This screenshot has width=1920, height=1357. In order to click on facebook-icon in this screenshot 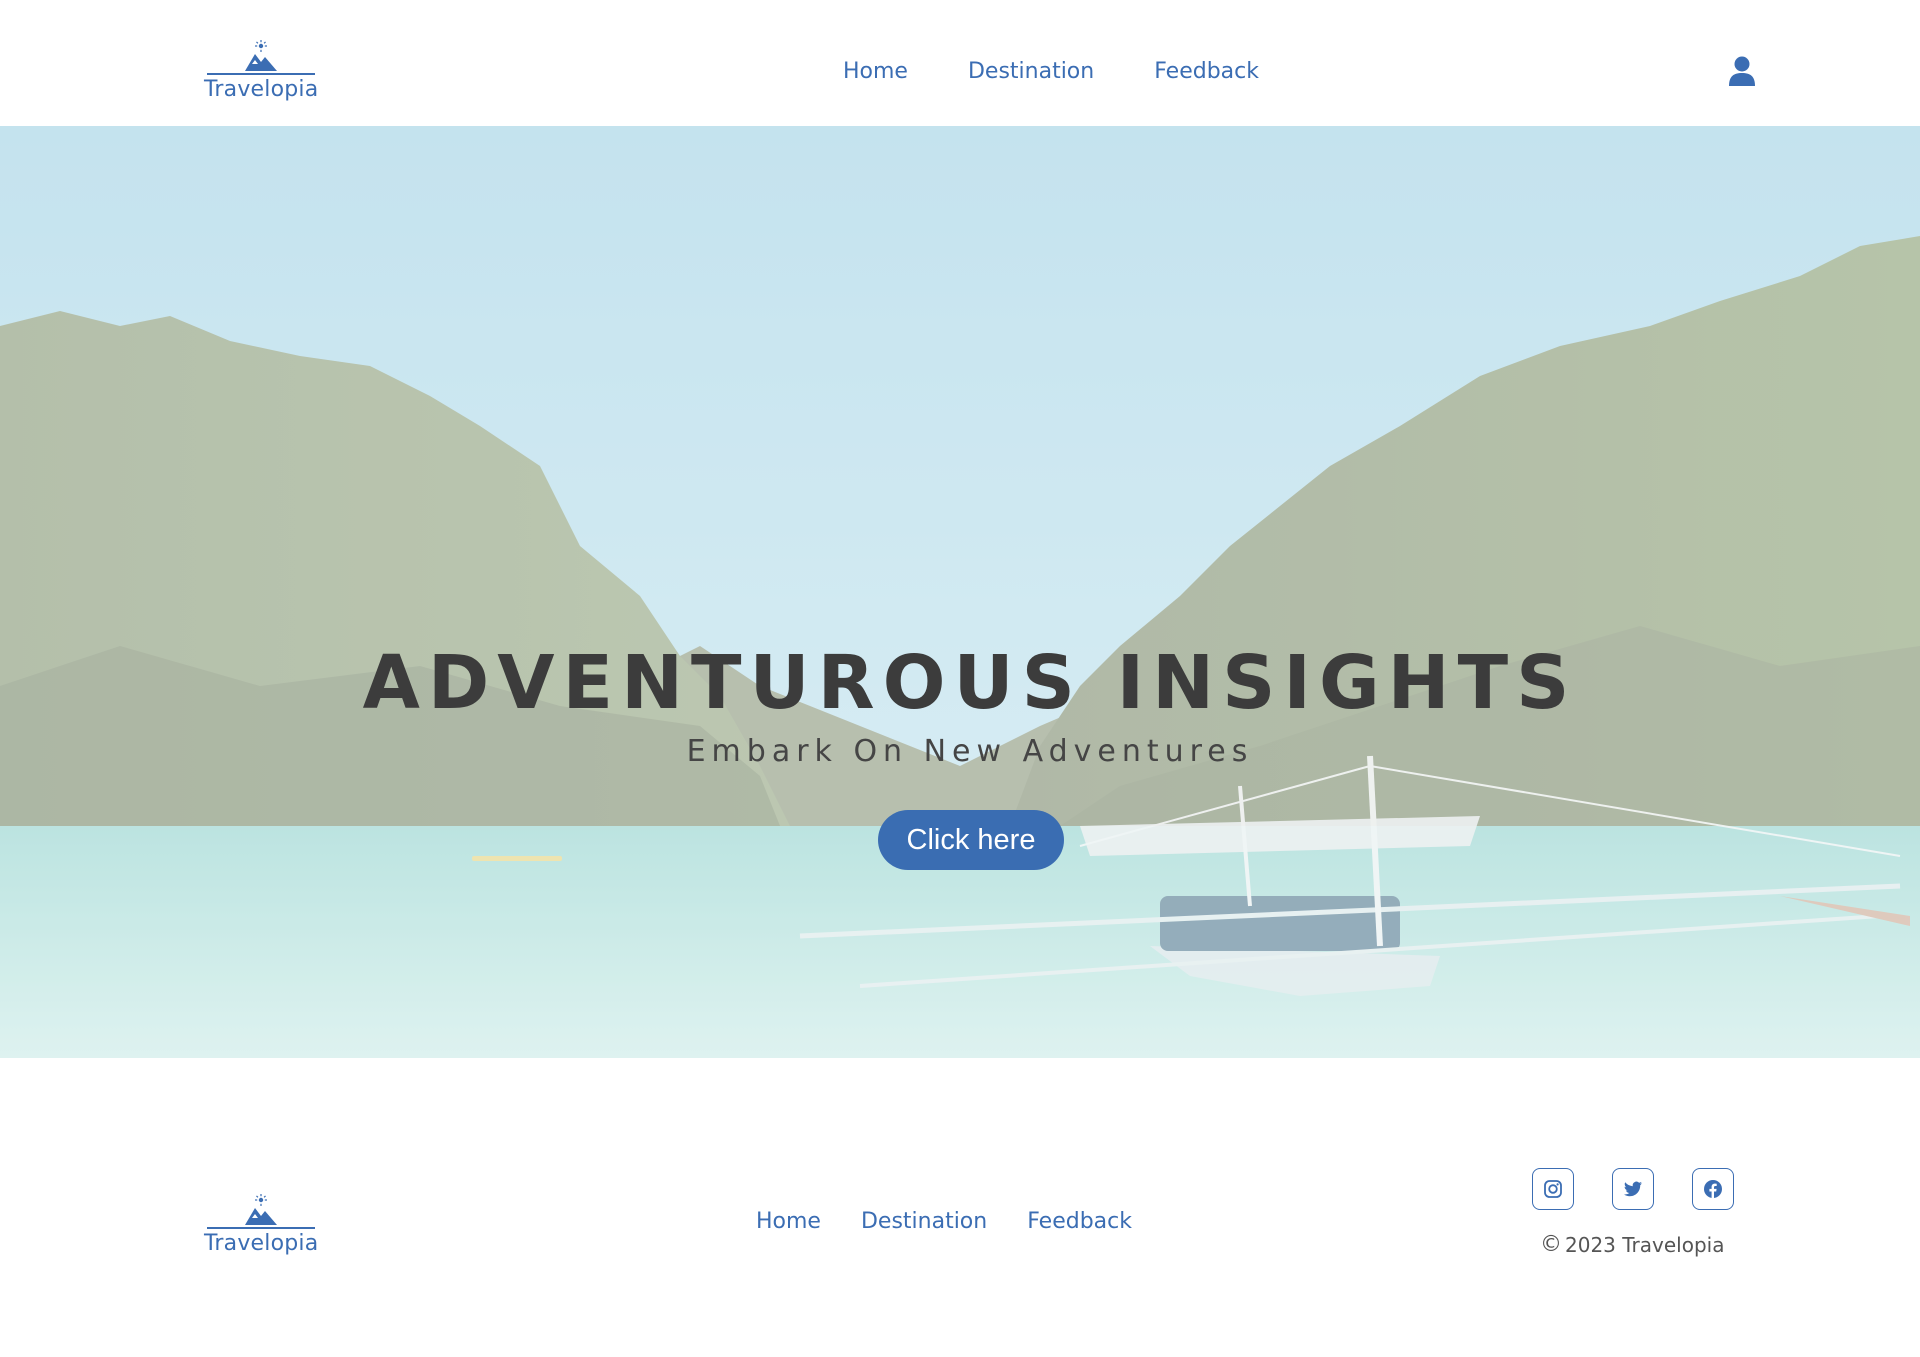, I will do `click(1713, 1189)`.